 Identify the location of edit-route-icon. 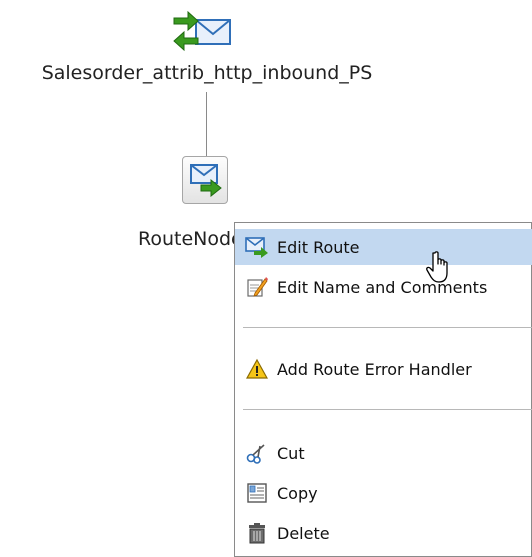
(257, 247).